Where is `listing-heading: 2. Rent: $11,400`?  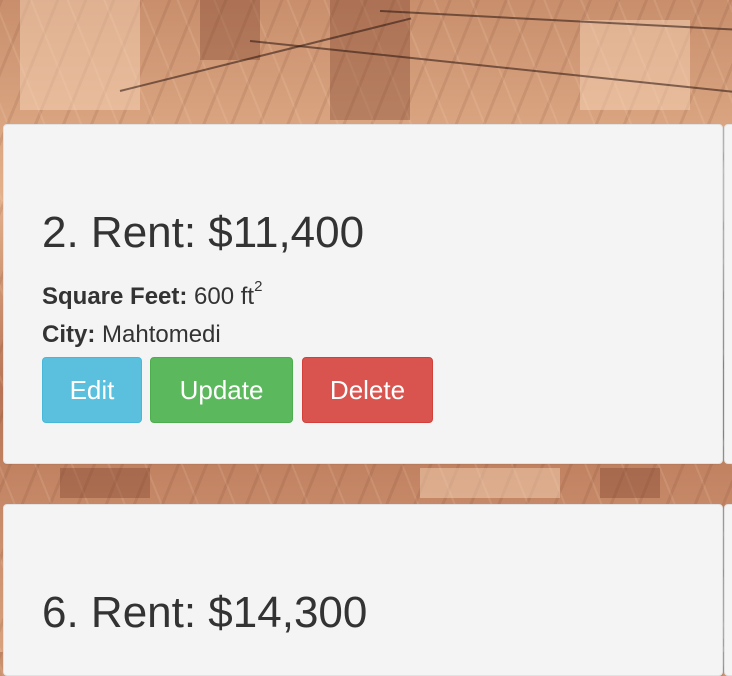 listing-heading: 2. Rent: $11,400 is located at coordinates (203, 232).